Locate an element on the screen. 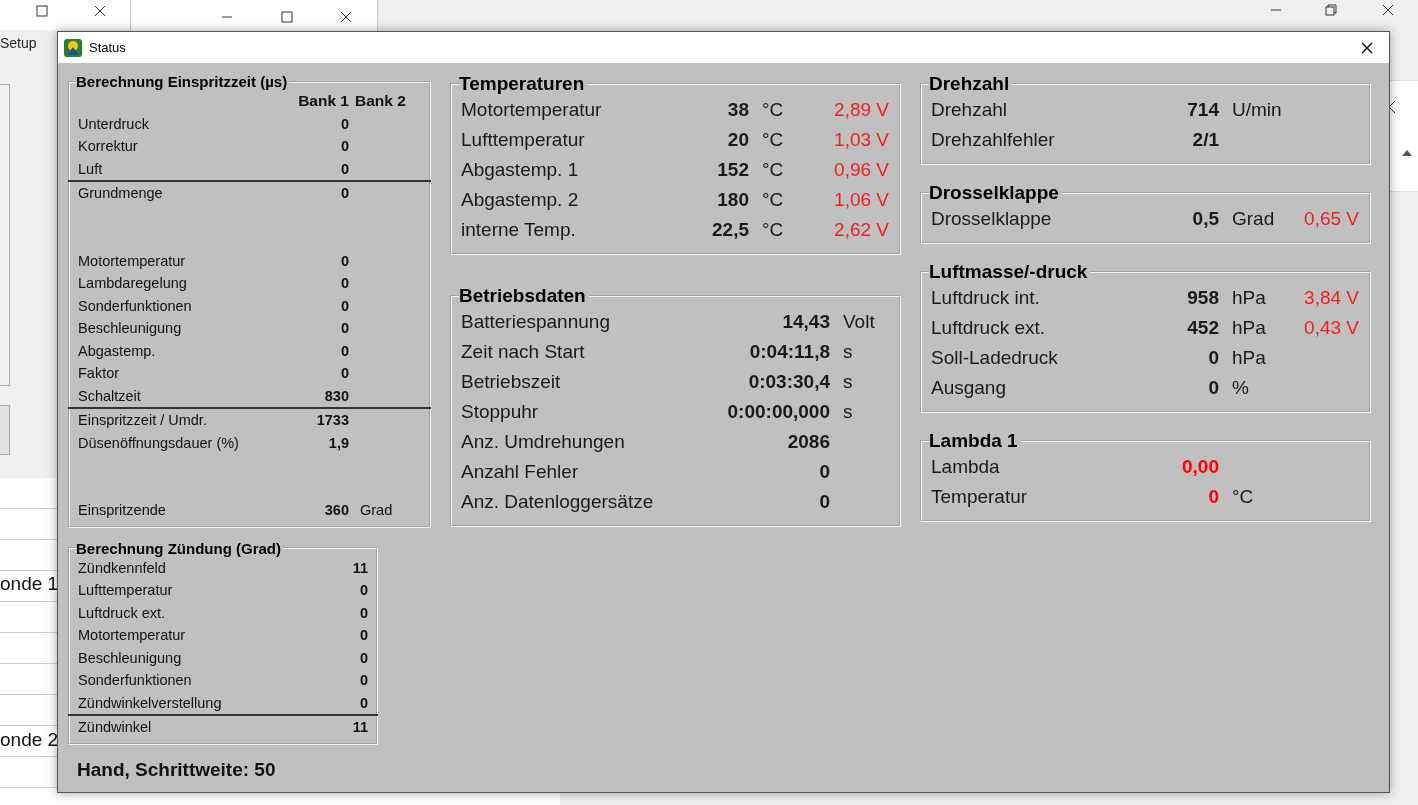 This screenshot has width=1418, height=805. voltage-reading: 1,06 V is located at coordinates (861, 199).